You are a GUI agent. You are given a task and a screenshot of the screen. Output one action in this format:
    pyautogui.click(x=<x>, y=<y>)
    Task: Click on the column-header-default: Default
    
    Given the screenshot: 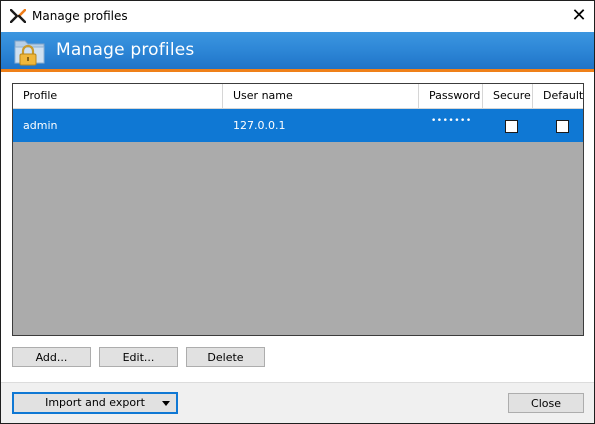 What is the action you would take?
    pyautogui.click(x=558, y=96)
    